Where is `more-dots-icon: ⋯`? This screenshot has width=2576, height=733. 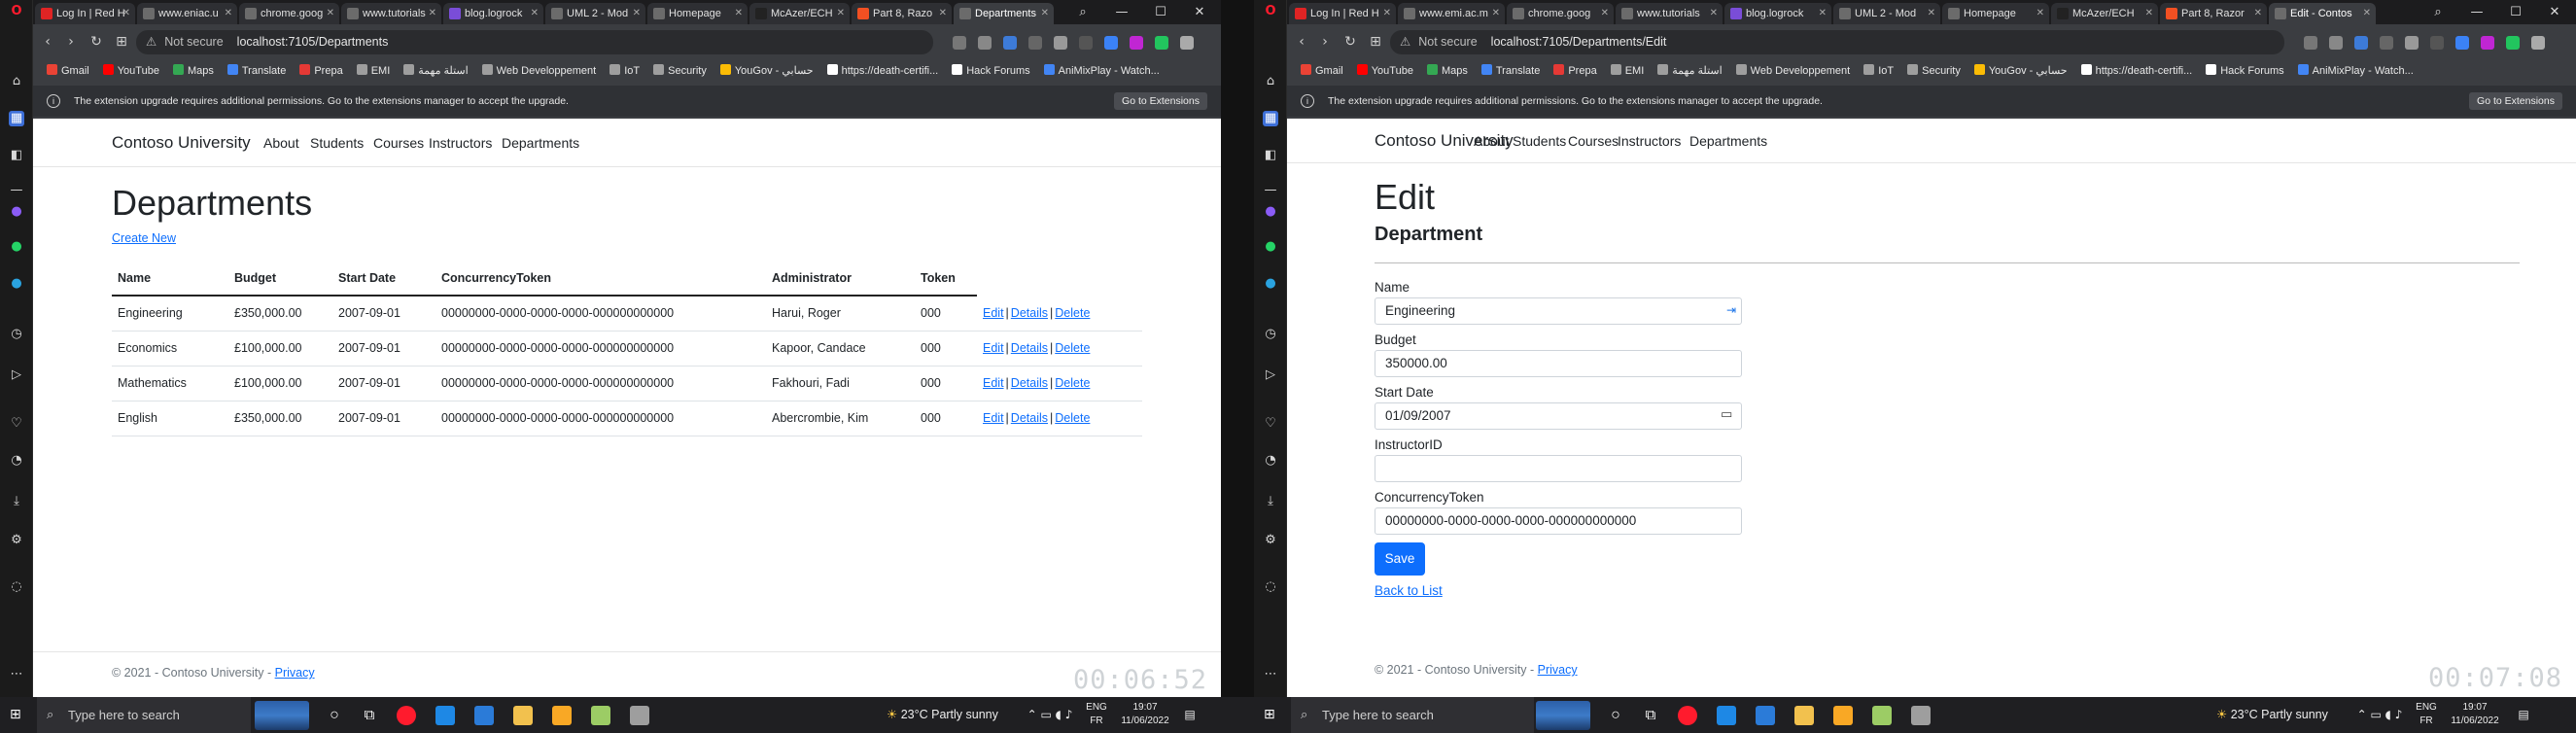 more-dots-icon: ⋯ is located at coordinates (17, 674).